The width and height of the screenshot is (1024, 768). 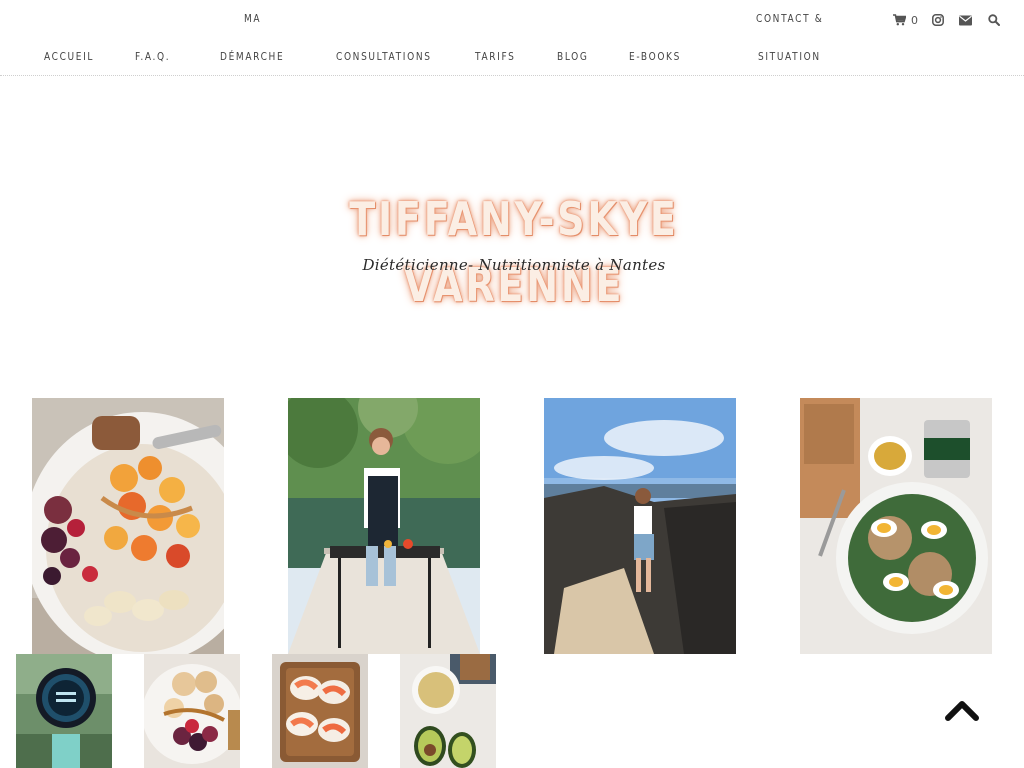 What do you see at coordinates (128, 526) in the screenshot?
I see `fruit-bowl-photo` at bounding box center [128, 526].